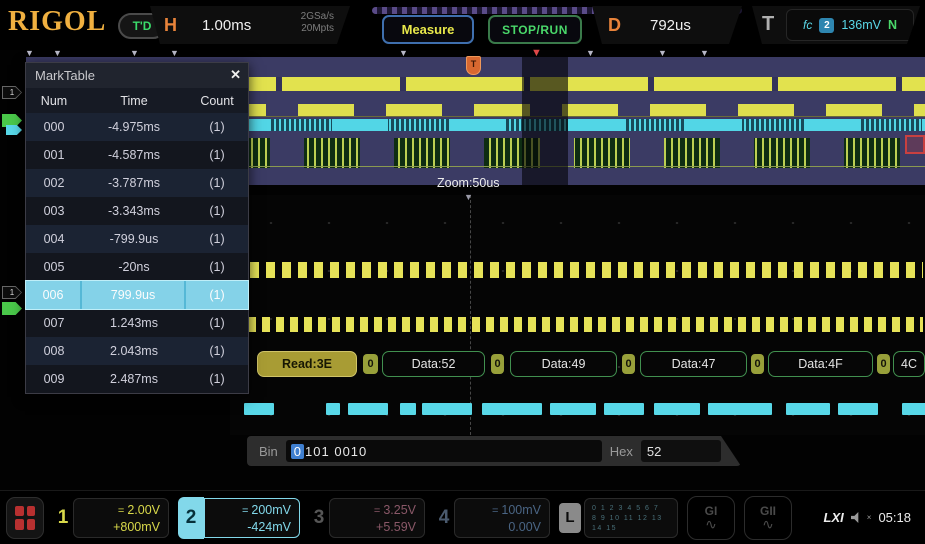 The height and width of the screenshot is (544, 925). I want to click on clock-trace-upper, so click(578, 270).